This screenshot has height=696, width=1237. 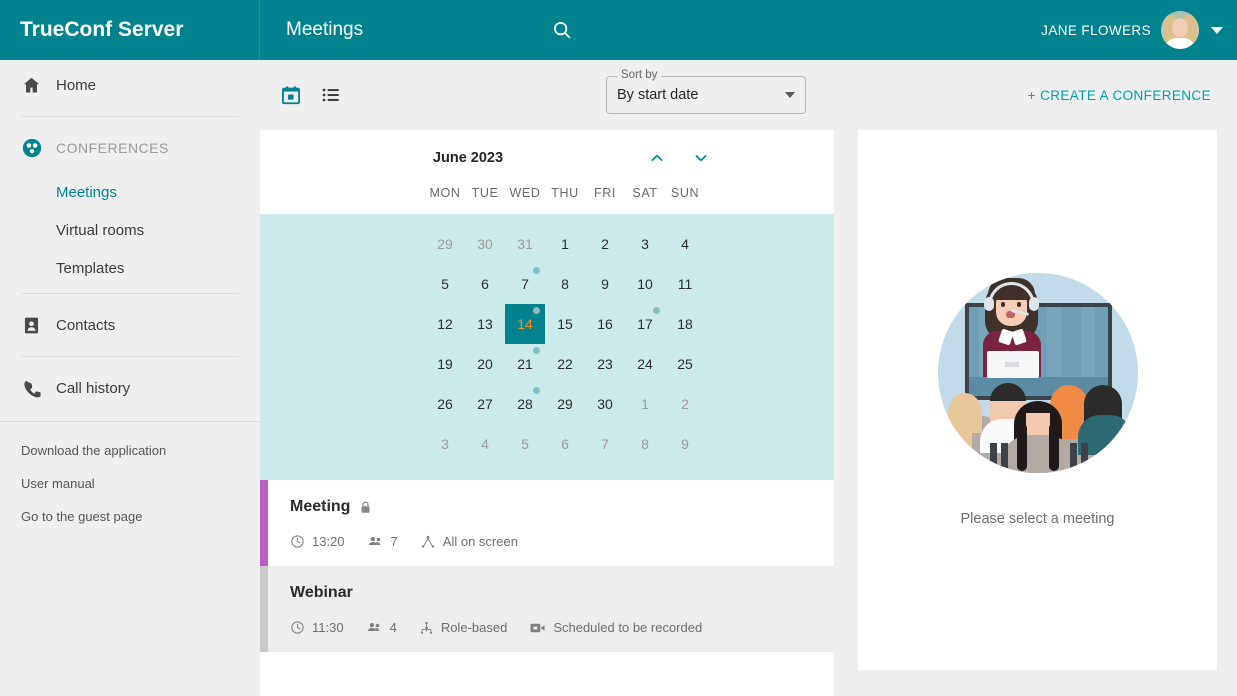 What do you see at coordinates (130, 30) in the screenshot?
I see `app-brand: TrueConf Server` at bounding box center [130, 30].